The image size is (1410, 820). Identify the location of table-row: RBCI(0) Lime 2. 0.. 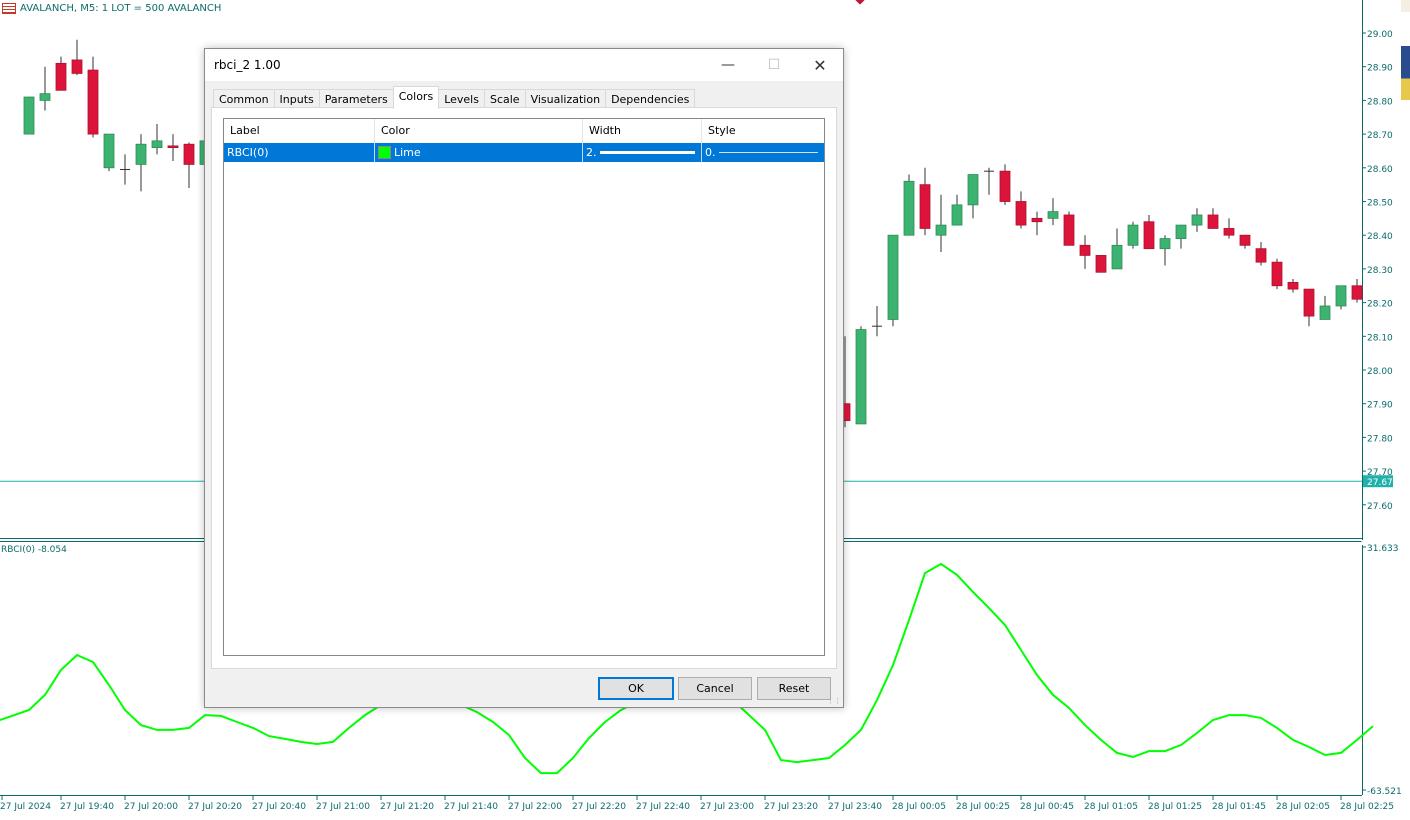
(524, 152).